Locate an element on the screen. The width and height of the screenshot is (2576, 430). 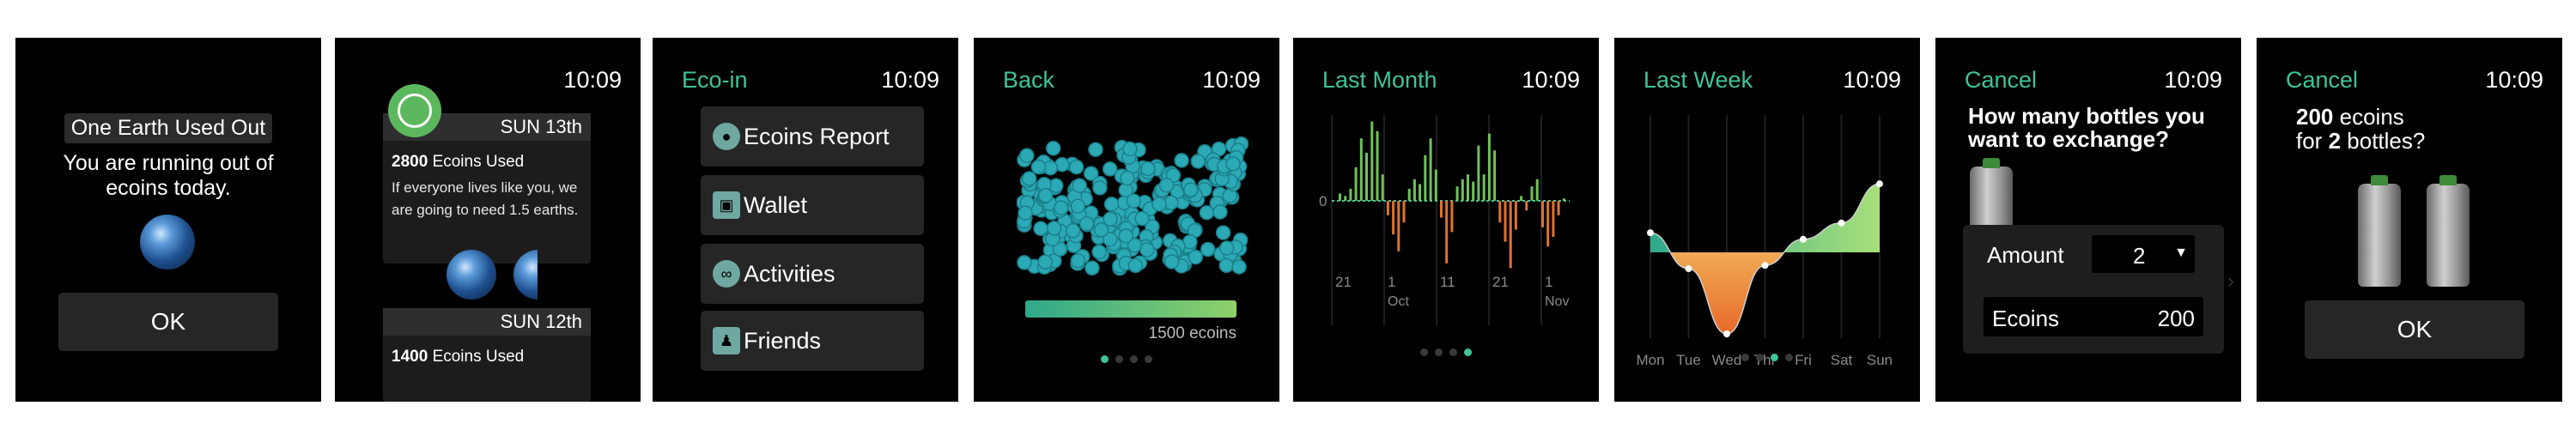
binoculars-icon: ∞ is located at coordinates (726, 274).